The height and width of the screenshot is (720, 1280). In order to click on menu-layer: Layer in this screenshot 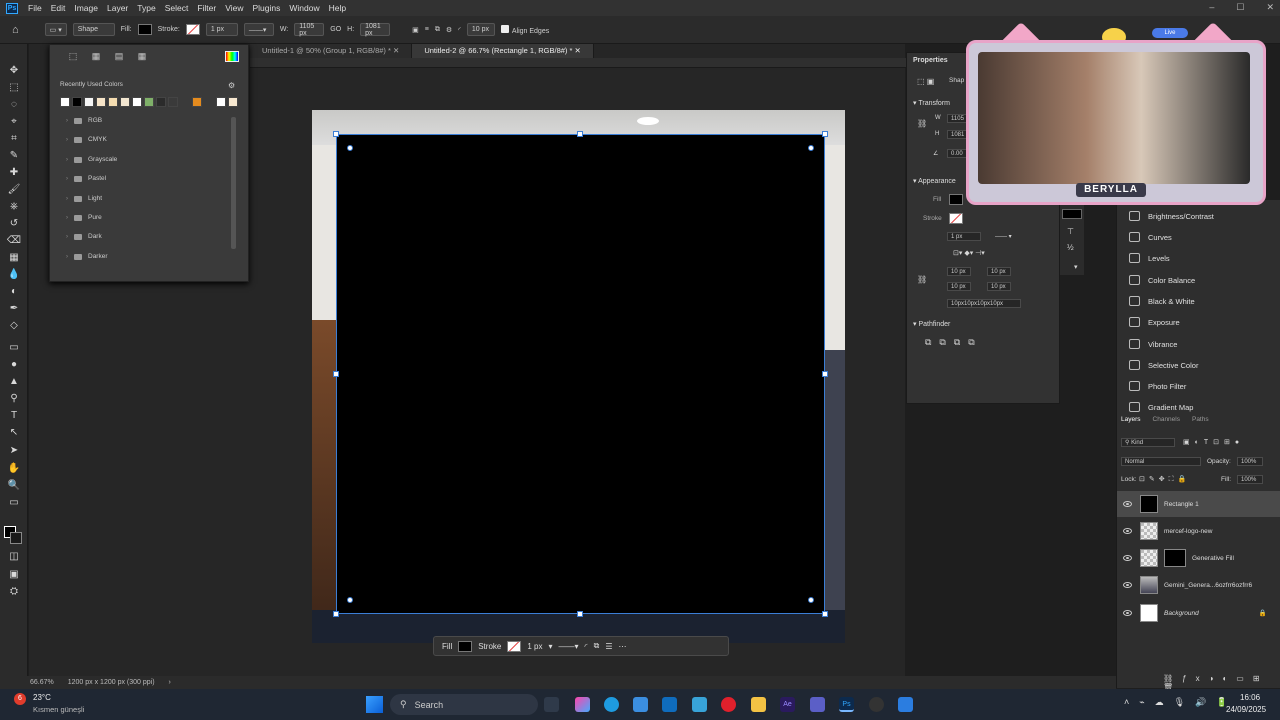, I will do `click(117, 8)`.